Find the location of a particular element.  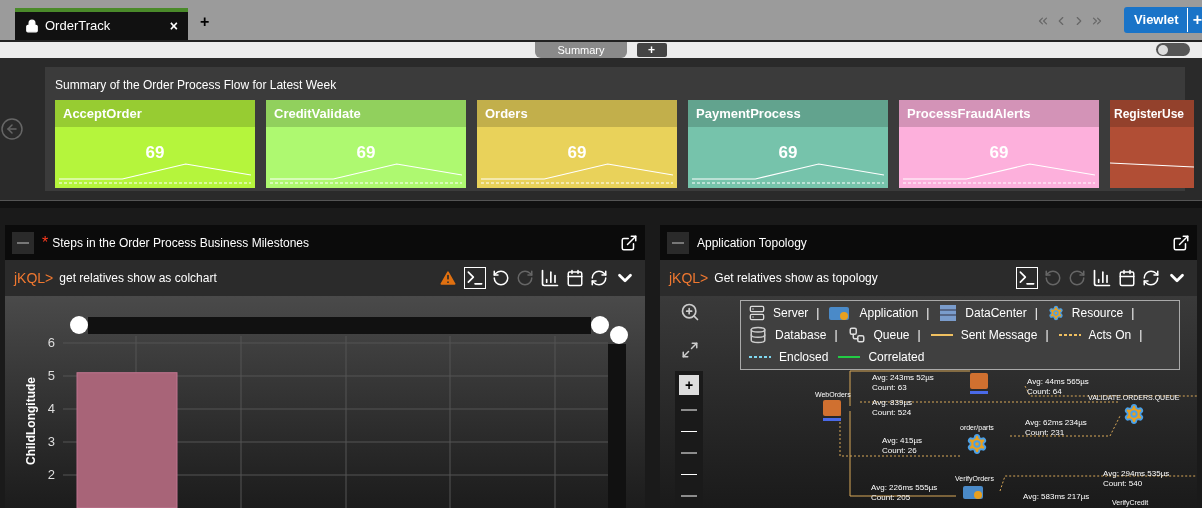

card-title: PaymentProcess is located at coordinates (748, 113).